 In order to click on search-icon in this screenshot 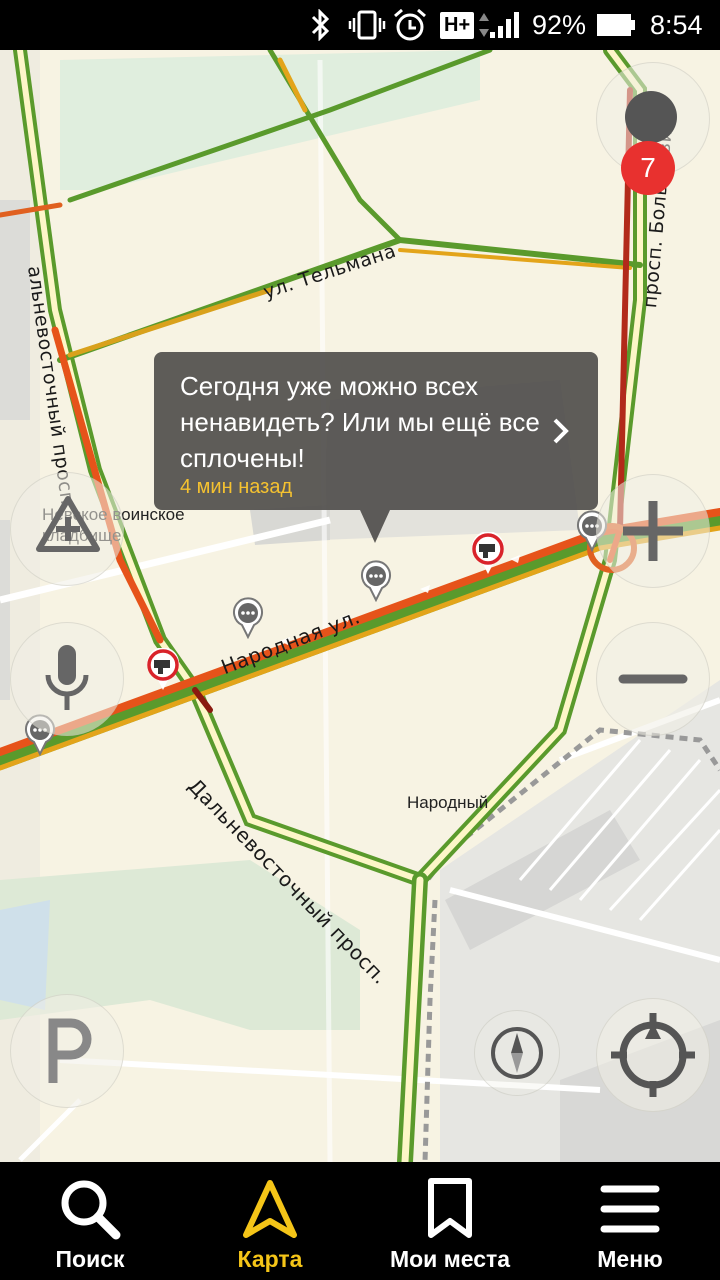, I will do `click(90, 1209)`.